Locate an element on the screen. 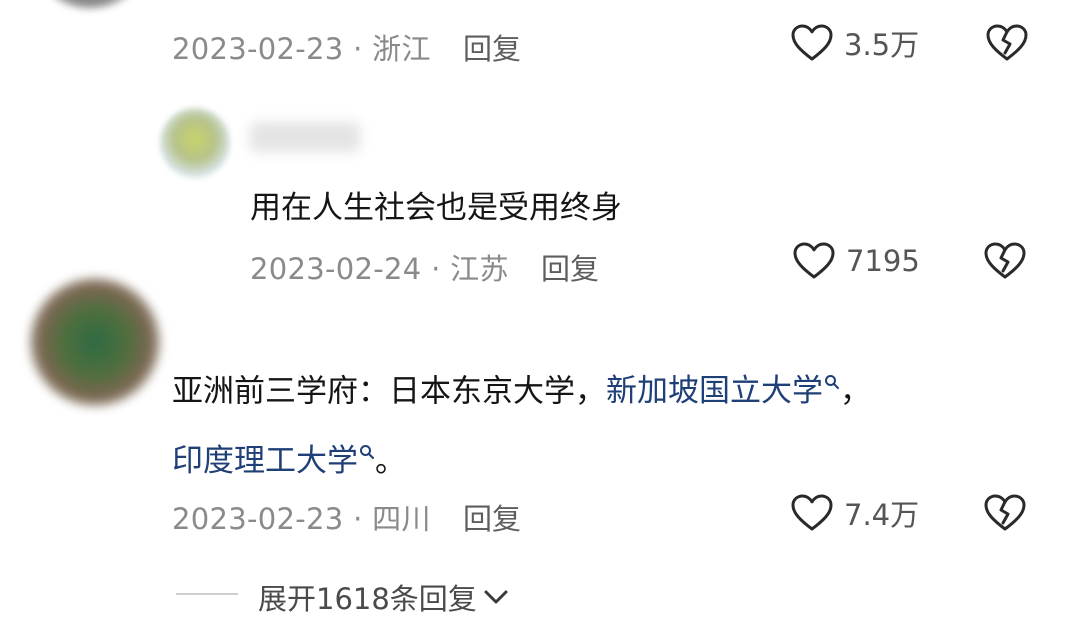 The height and width of the screenshot is (618, 1082). chevron-down-icon is located at coordinates (496, 597).